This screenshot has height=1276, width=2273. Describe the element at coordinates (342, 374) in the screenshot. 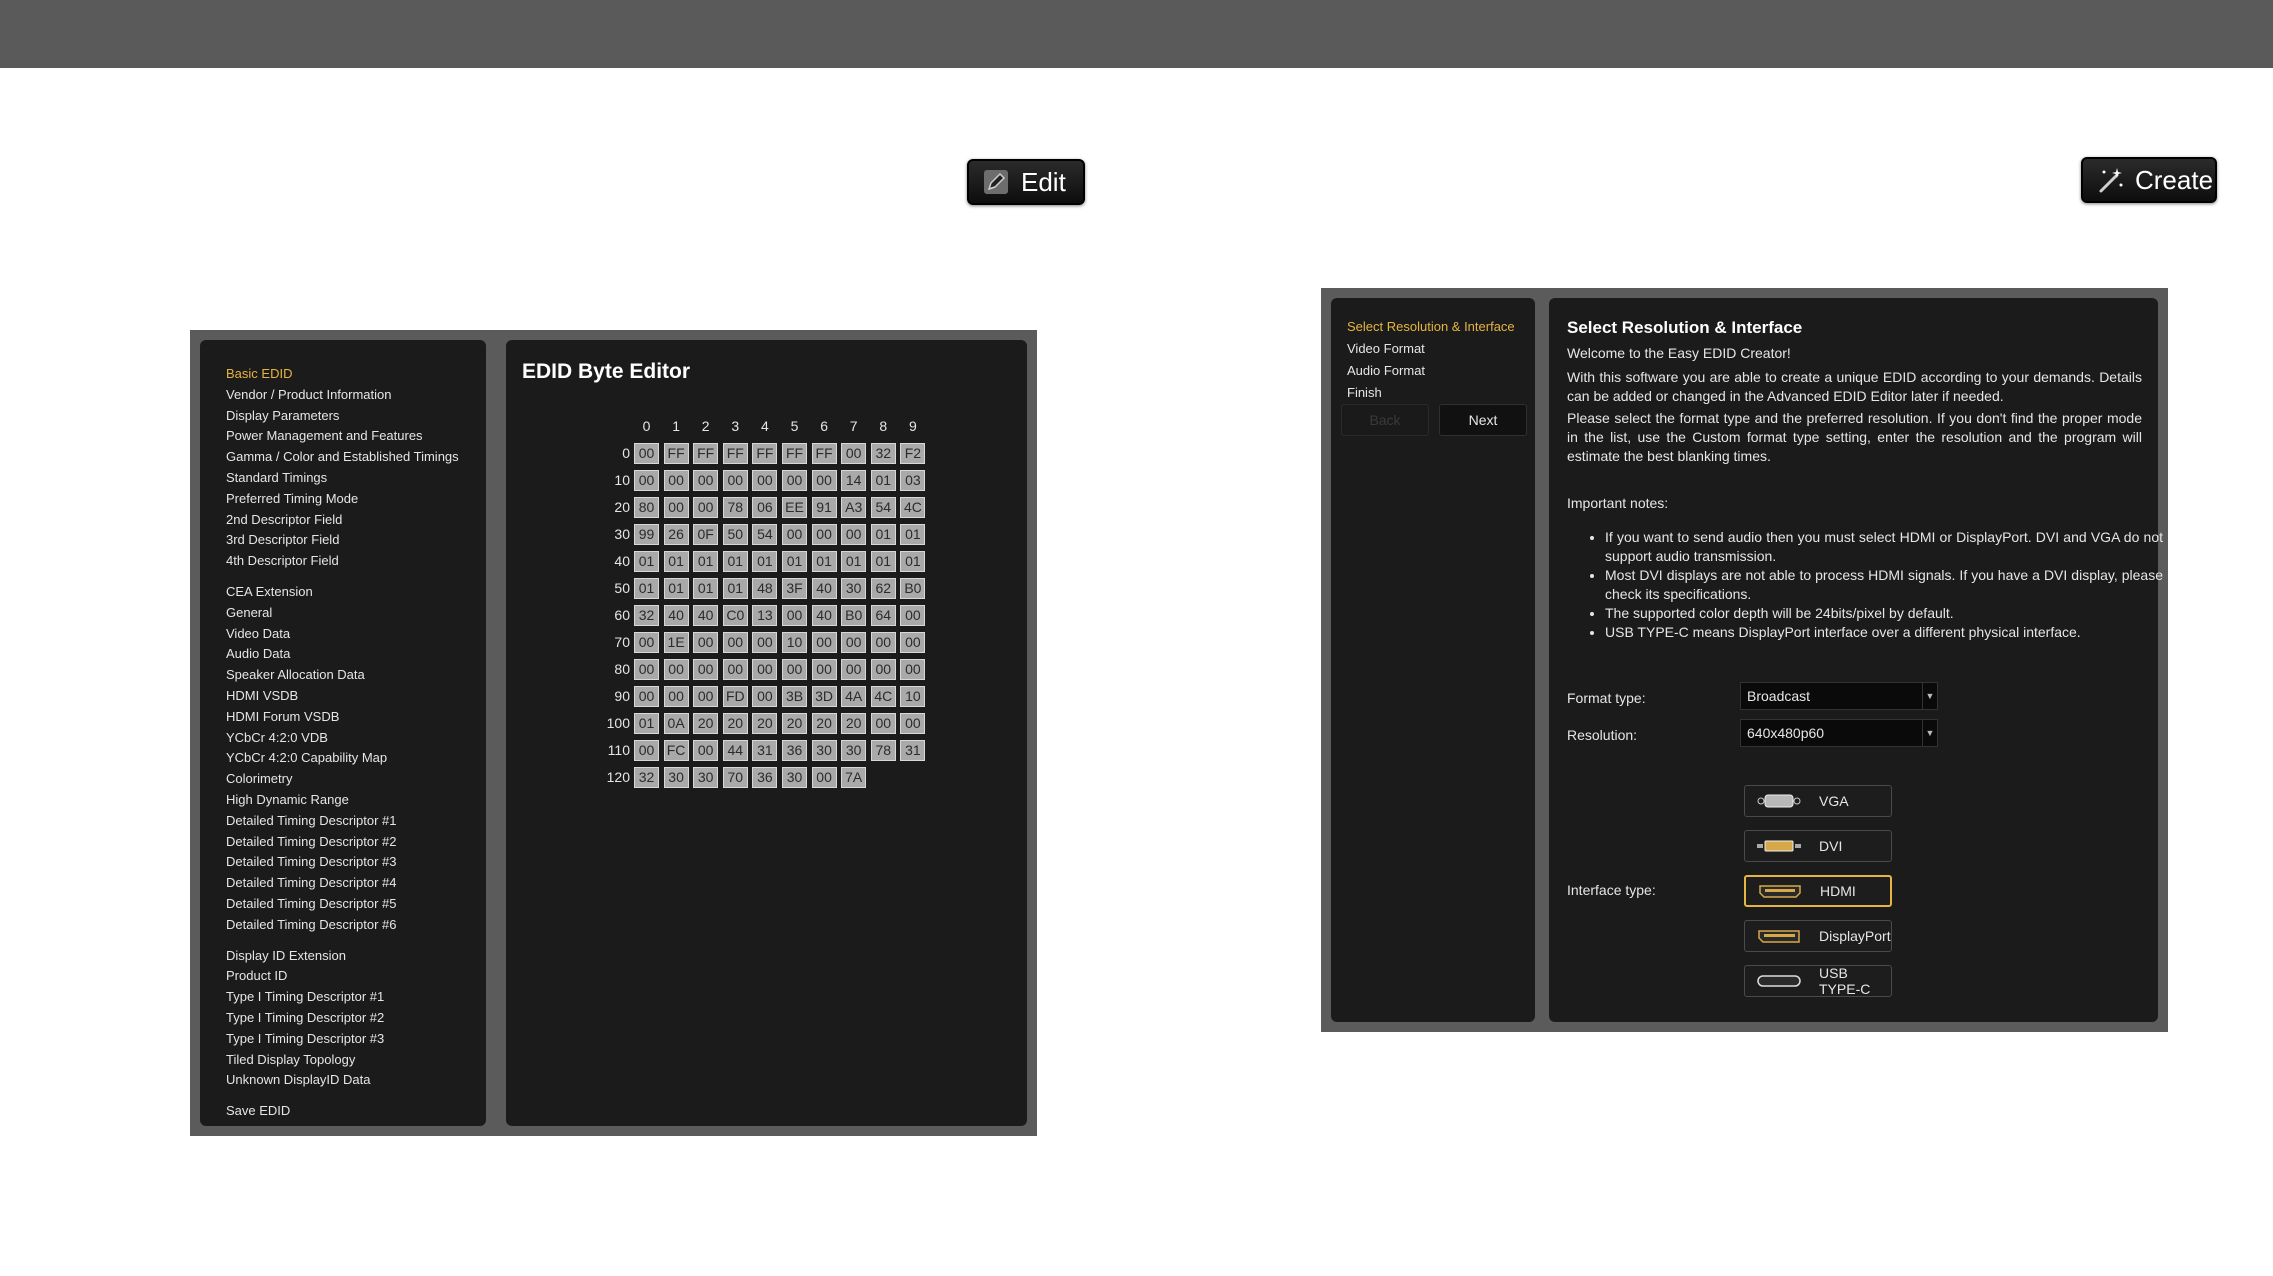

I see `nav-item: Basic EDID` at that location.